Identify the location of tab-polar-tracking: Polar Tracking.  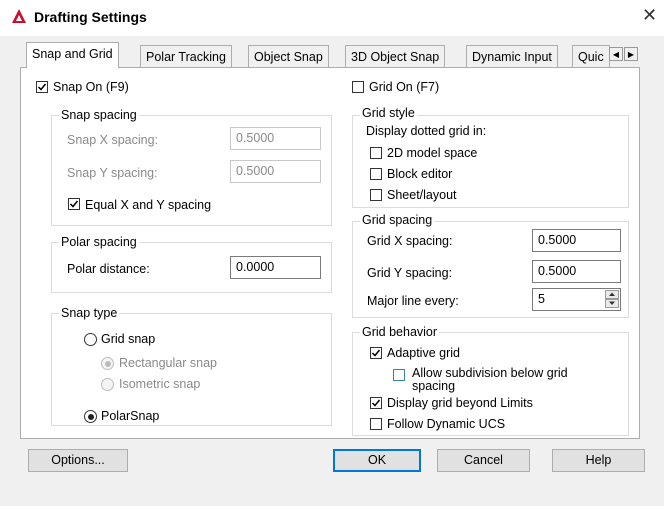
(186, 56).